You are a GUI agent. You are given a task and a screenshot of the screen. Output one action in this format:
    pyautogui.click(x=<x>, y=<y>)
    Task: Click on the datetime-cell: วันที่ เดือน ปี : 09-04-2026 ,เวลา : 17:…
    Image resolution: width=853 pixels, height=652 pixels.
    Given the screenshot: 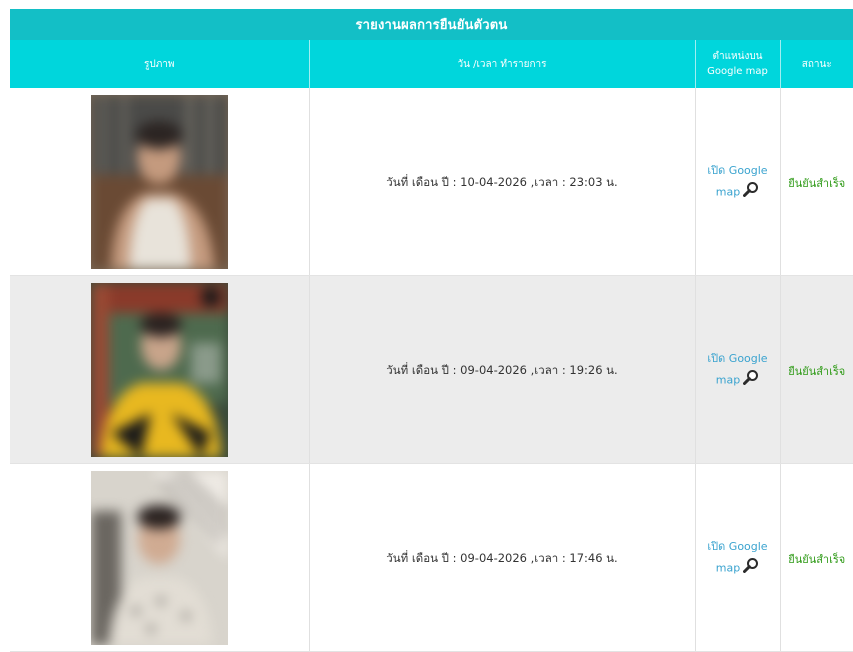 What is the action you would take?
    pyautogui.click(x=502, y=557)
    